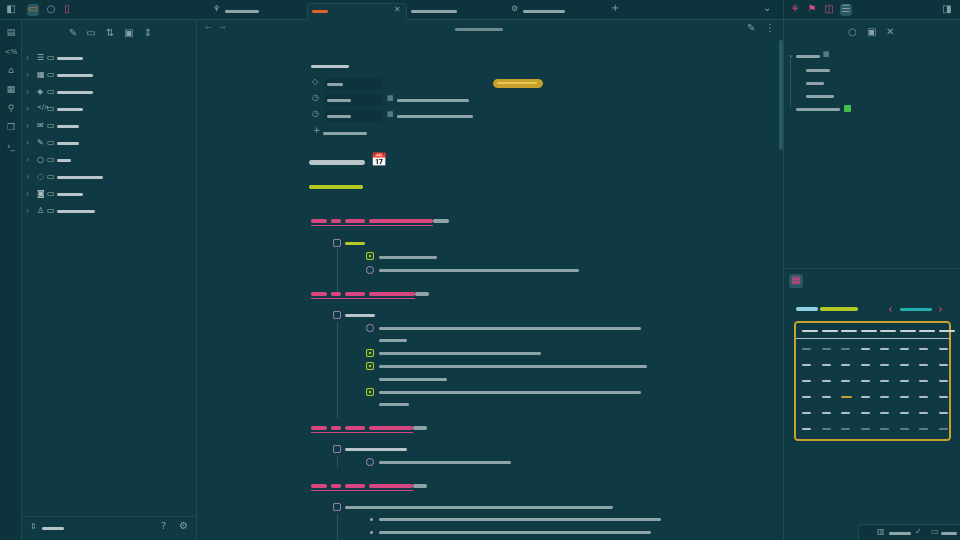 The height and width of the screenshot is (540, 960). What do you see at coordinates (109, 160) in the screenshot?
I see `tree-folder: › ○ ▭` at bounding box center [109, 160].